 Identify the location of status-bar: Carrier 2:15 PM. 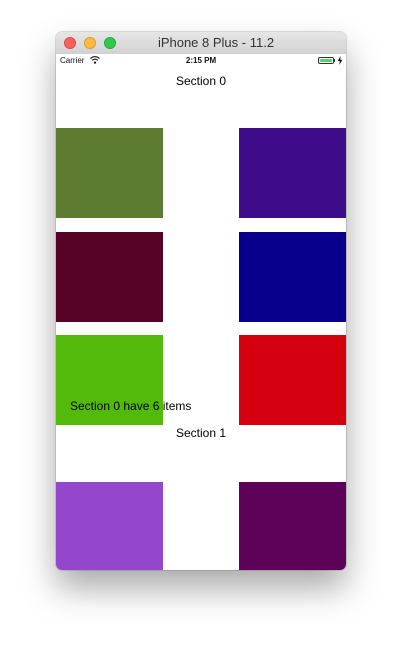
(201, 61).